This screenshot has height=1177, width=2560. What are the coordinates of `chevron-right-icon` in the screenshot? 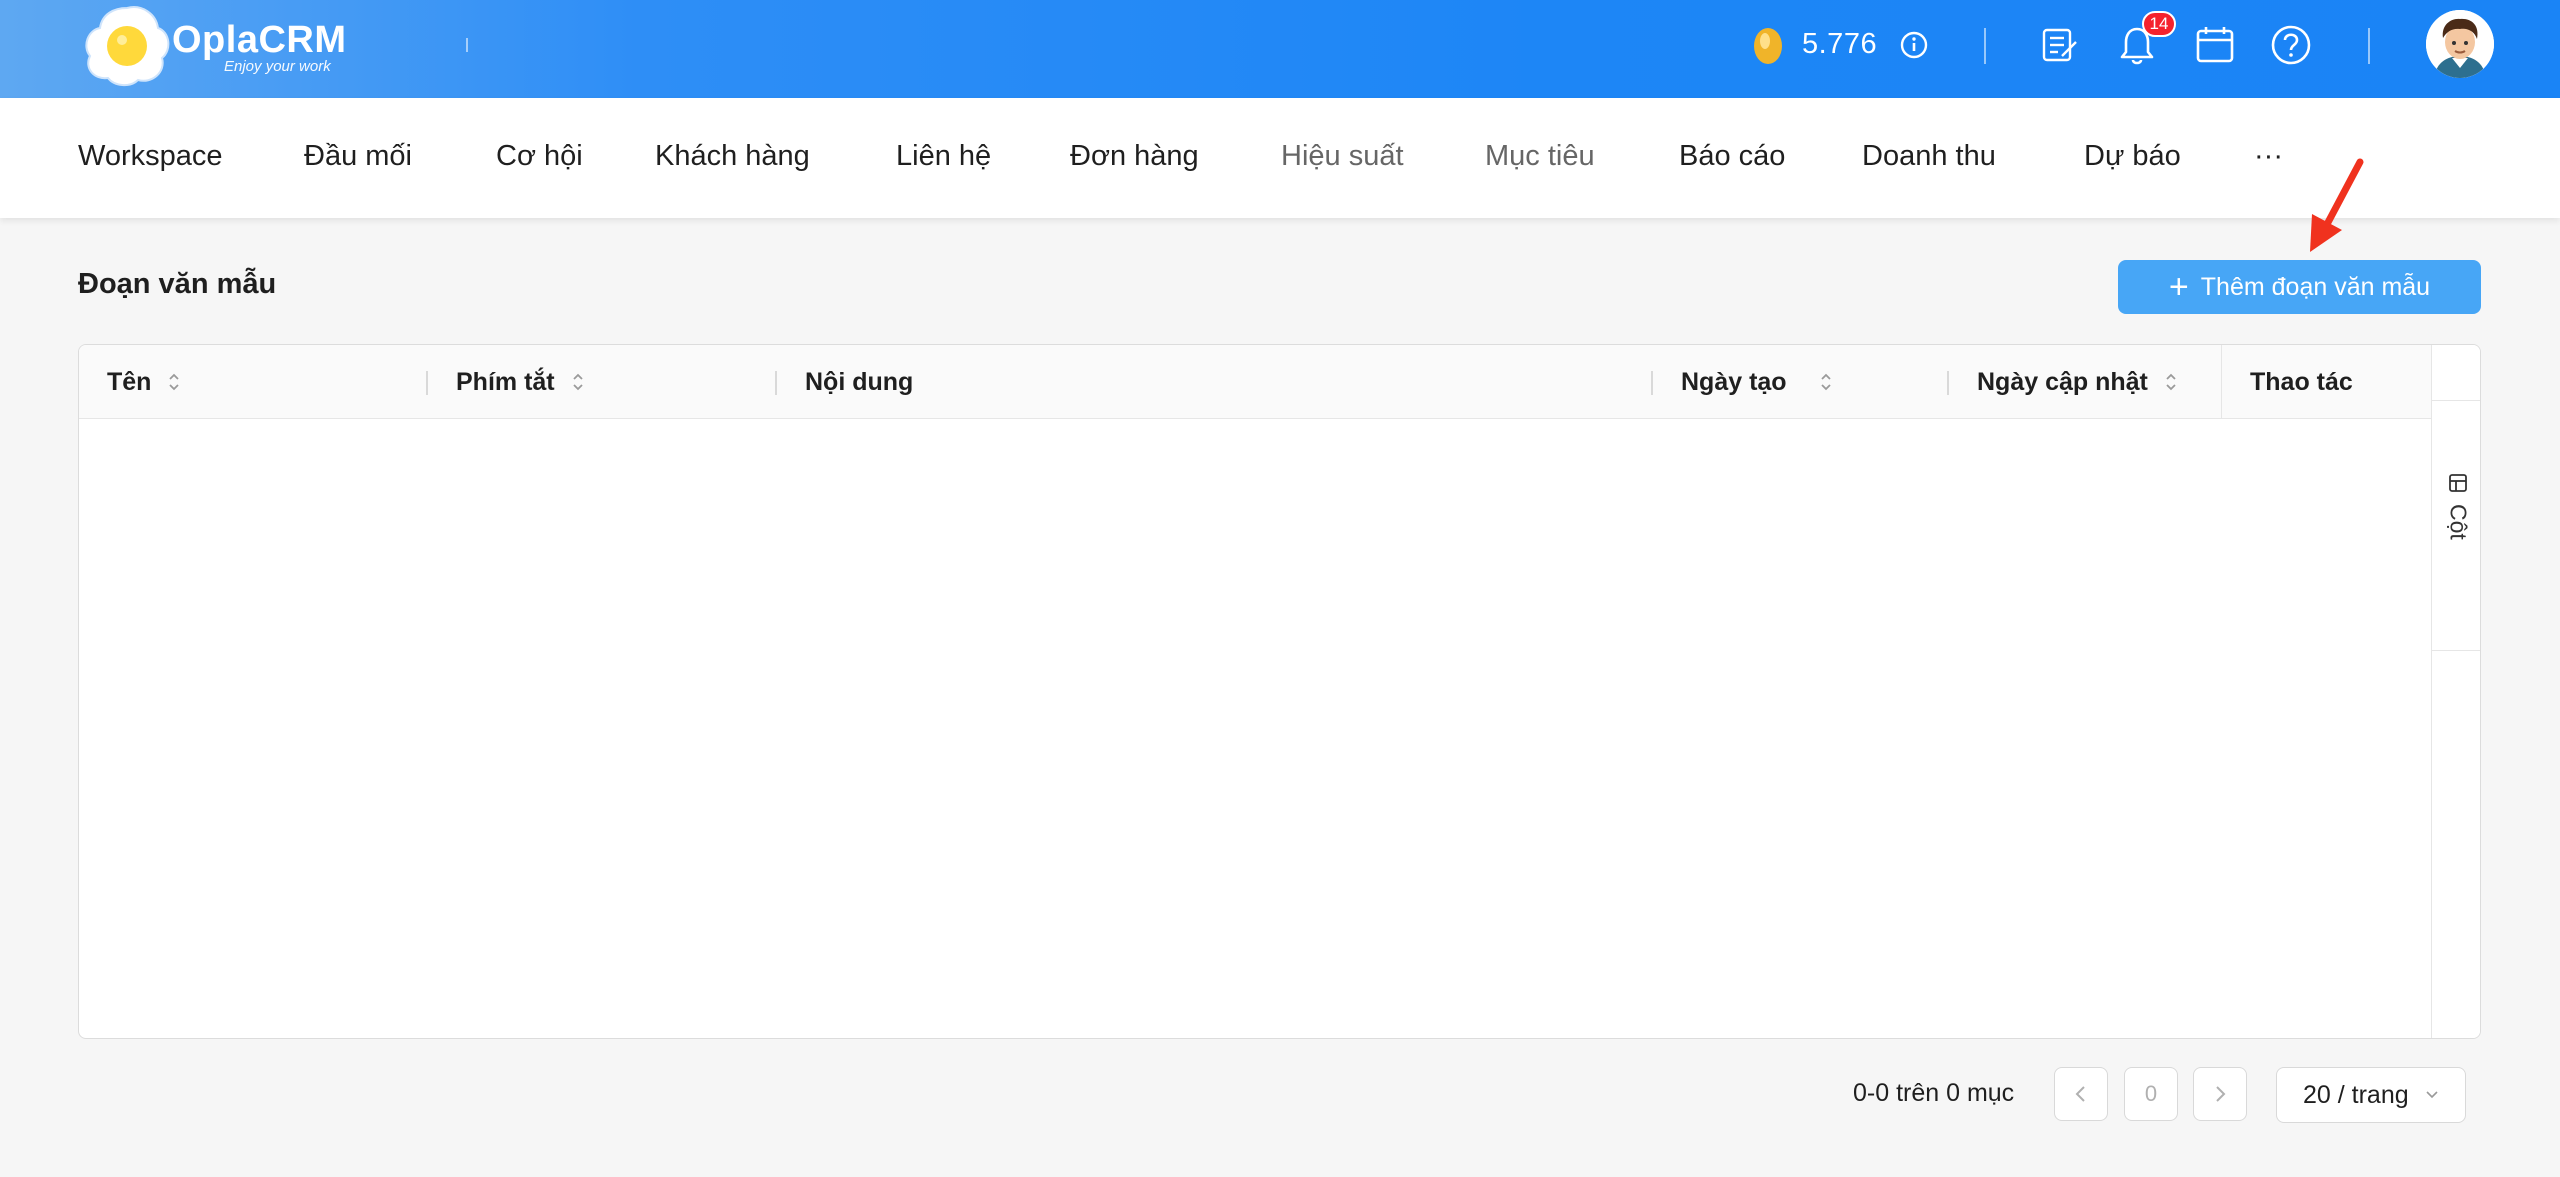 It's located at (2221, 1094).